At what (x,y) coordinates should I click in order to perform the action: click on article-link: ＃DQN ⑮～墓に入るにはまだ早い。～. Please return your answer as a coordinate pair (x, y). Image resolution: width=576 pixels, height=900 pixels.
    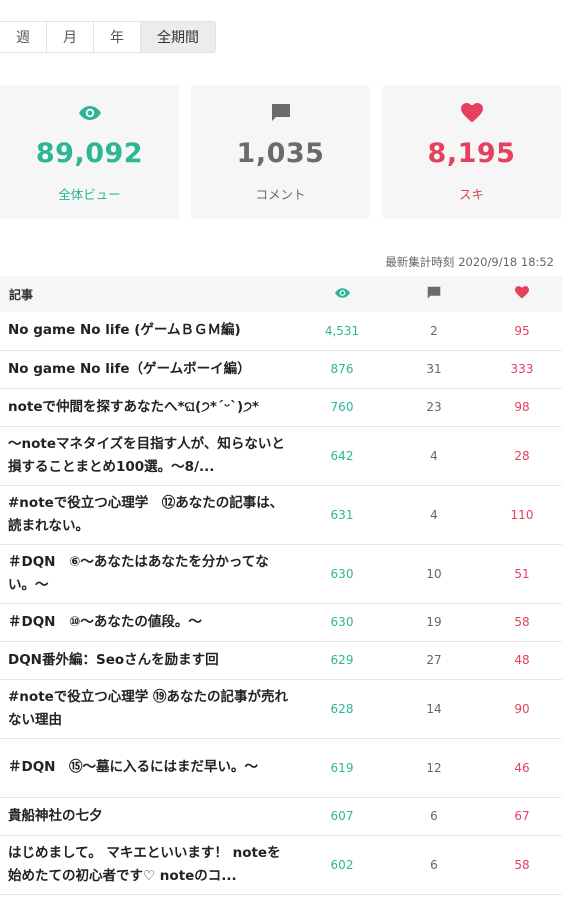
    Looking at the image, I should click on (148, 767).